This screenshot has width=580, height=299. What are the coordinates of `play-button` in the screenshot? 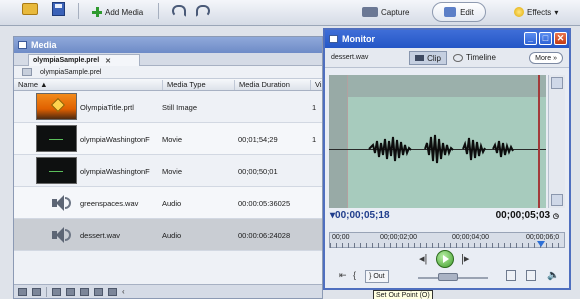 It's located at (445, 259).